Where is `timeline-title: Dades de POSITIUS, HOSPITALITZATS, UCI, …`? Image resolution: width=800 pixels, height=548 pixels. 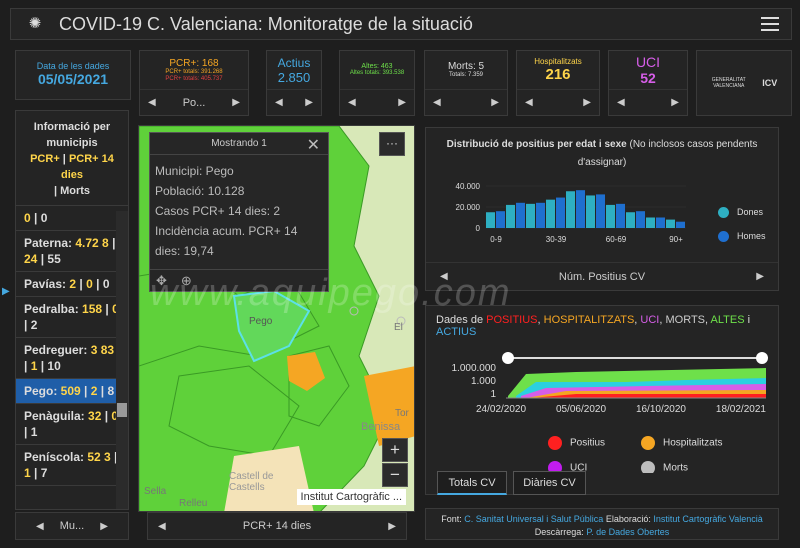 timeline-title: Dades de POSITIUS, HOSPITALITZATS, UCI, … is located at coordinates (593, 326).